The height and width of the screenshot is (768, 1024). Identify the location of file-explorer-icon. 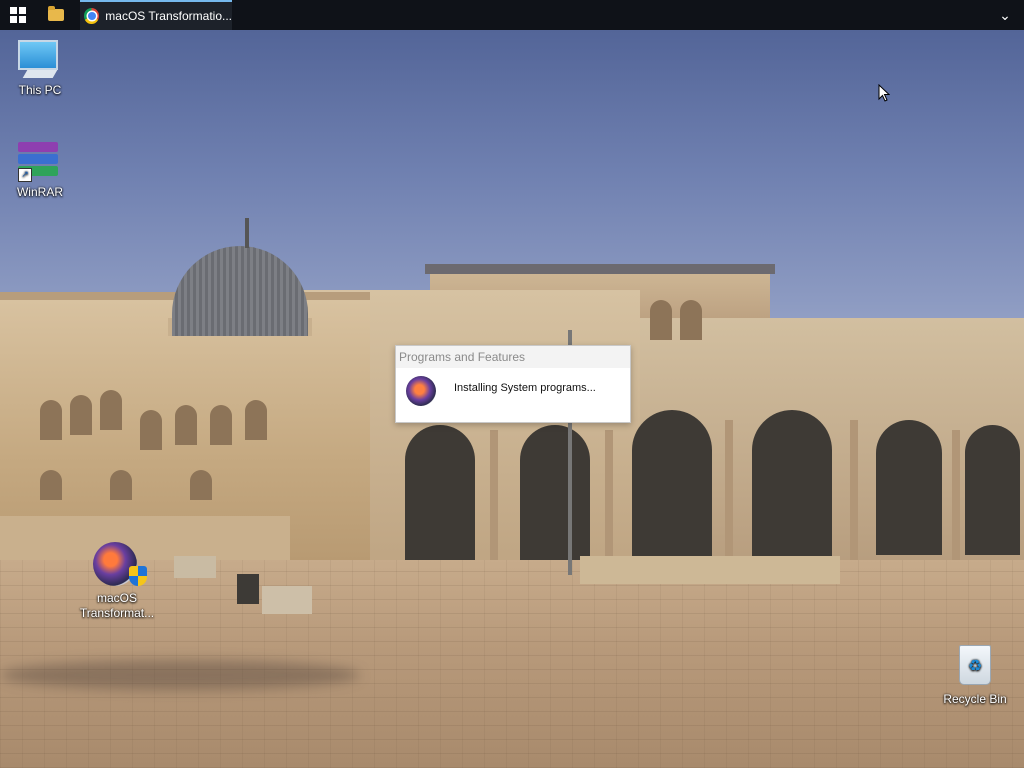
(56, 13).